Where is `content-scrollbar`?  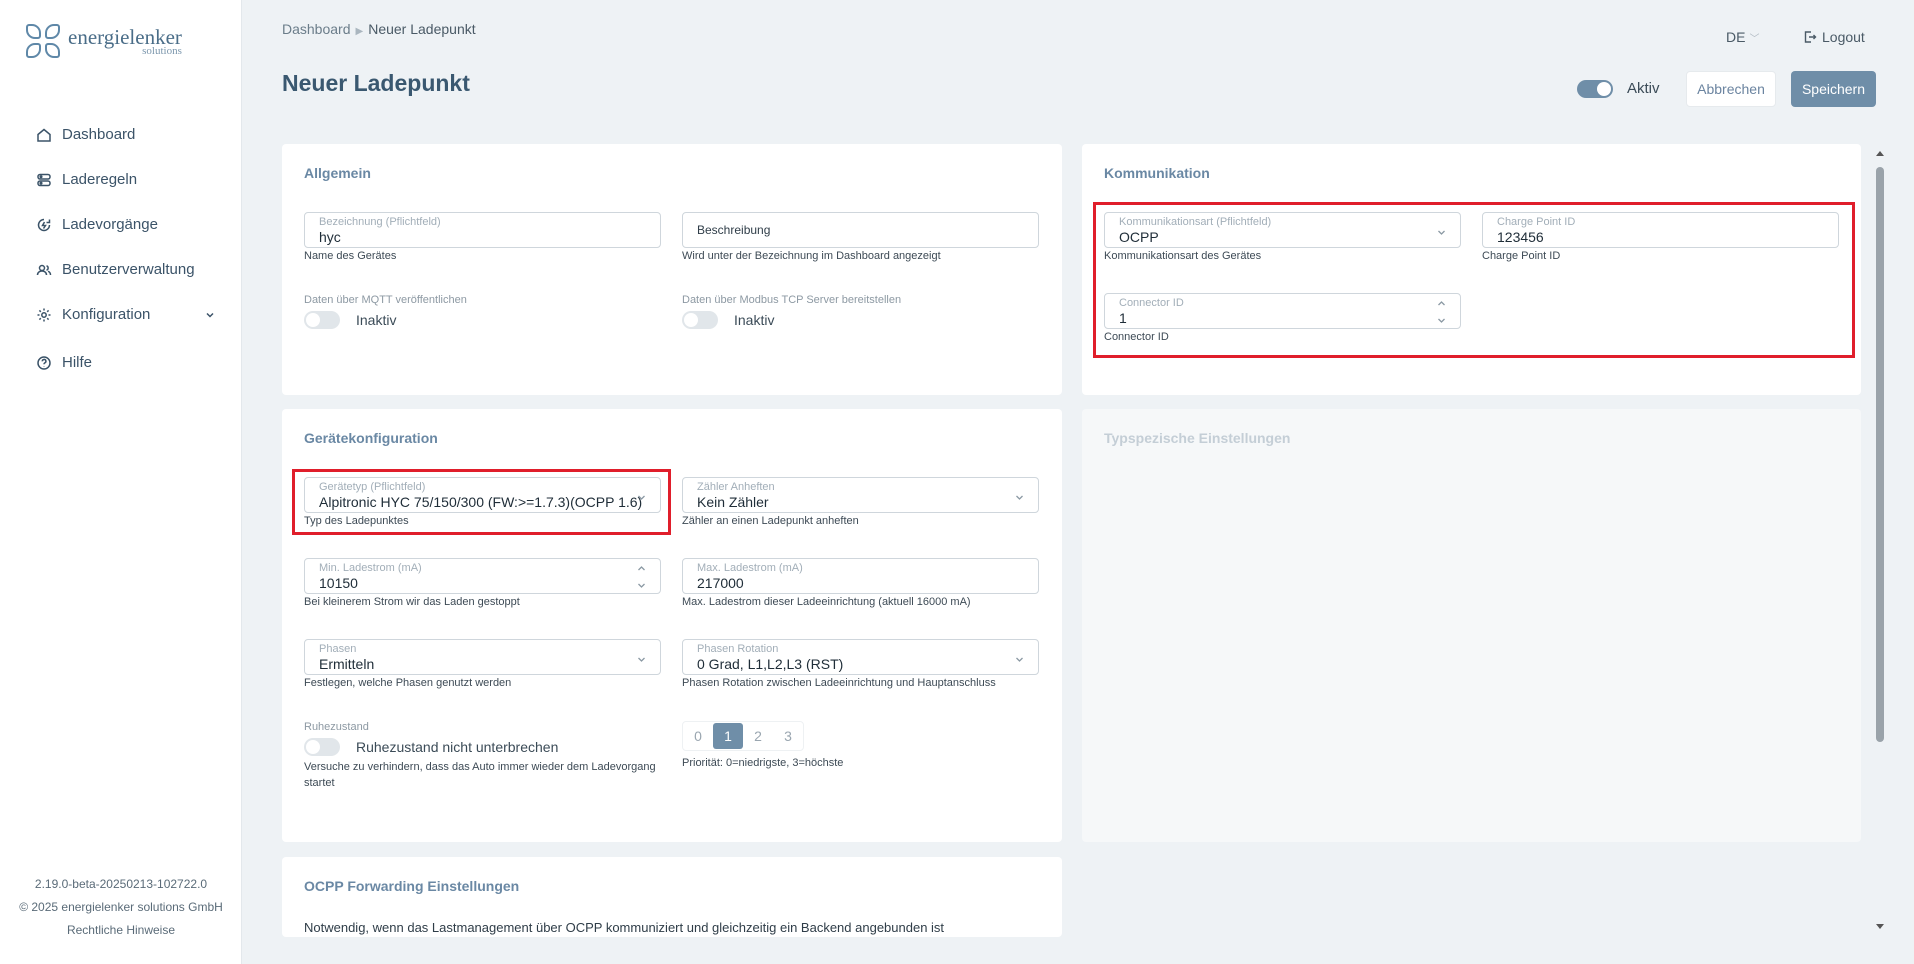 content-scrollbar is located at coordinates (1880, 540).